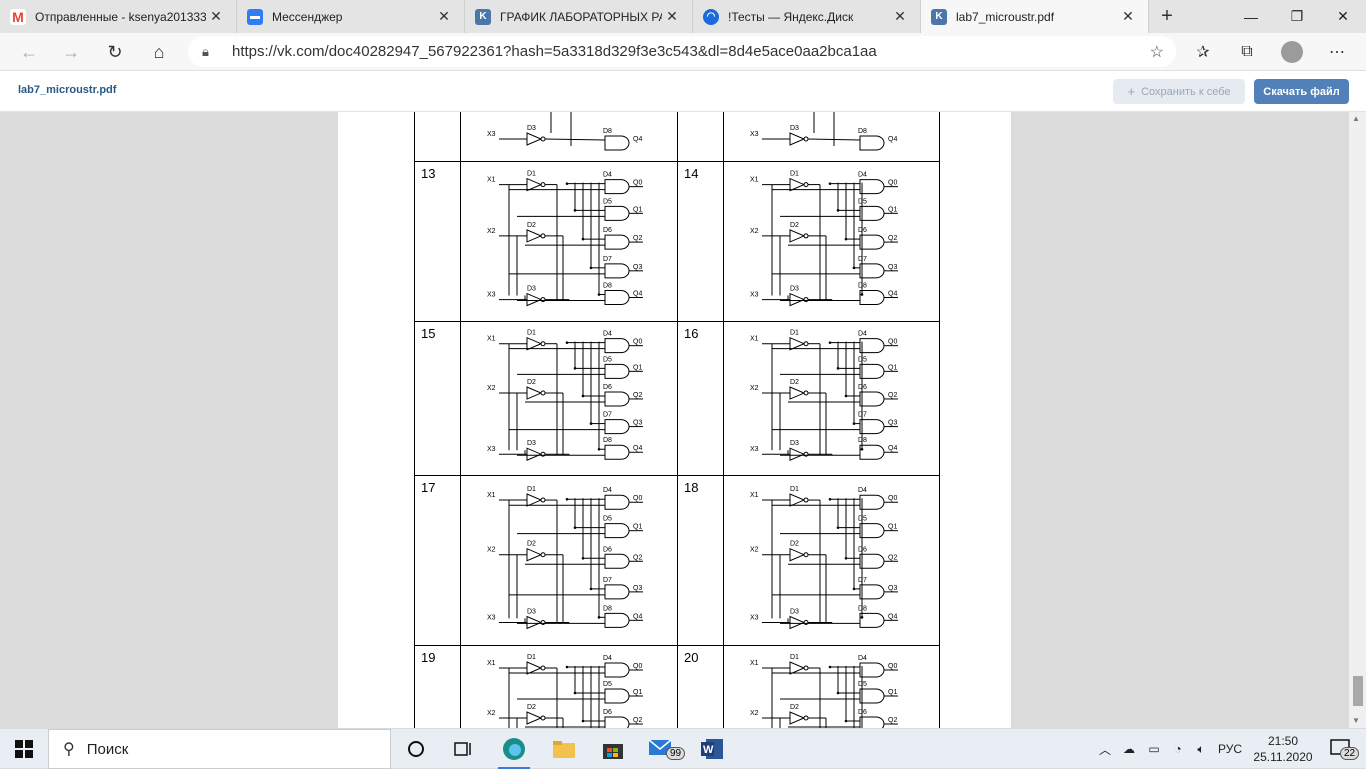 The width and height of the screenshot is (1366, 769). I want to click on volume-icon: 🔈︎, so click(1201, 749).